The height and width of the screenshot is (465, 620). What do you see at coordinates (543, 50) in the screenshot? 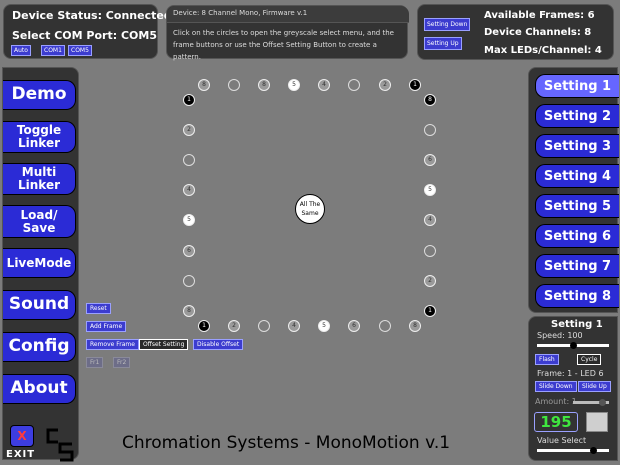
I see `max-leds-label: Max LEDs/Channel: 4` at bounding box center [543, 50].